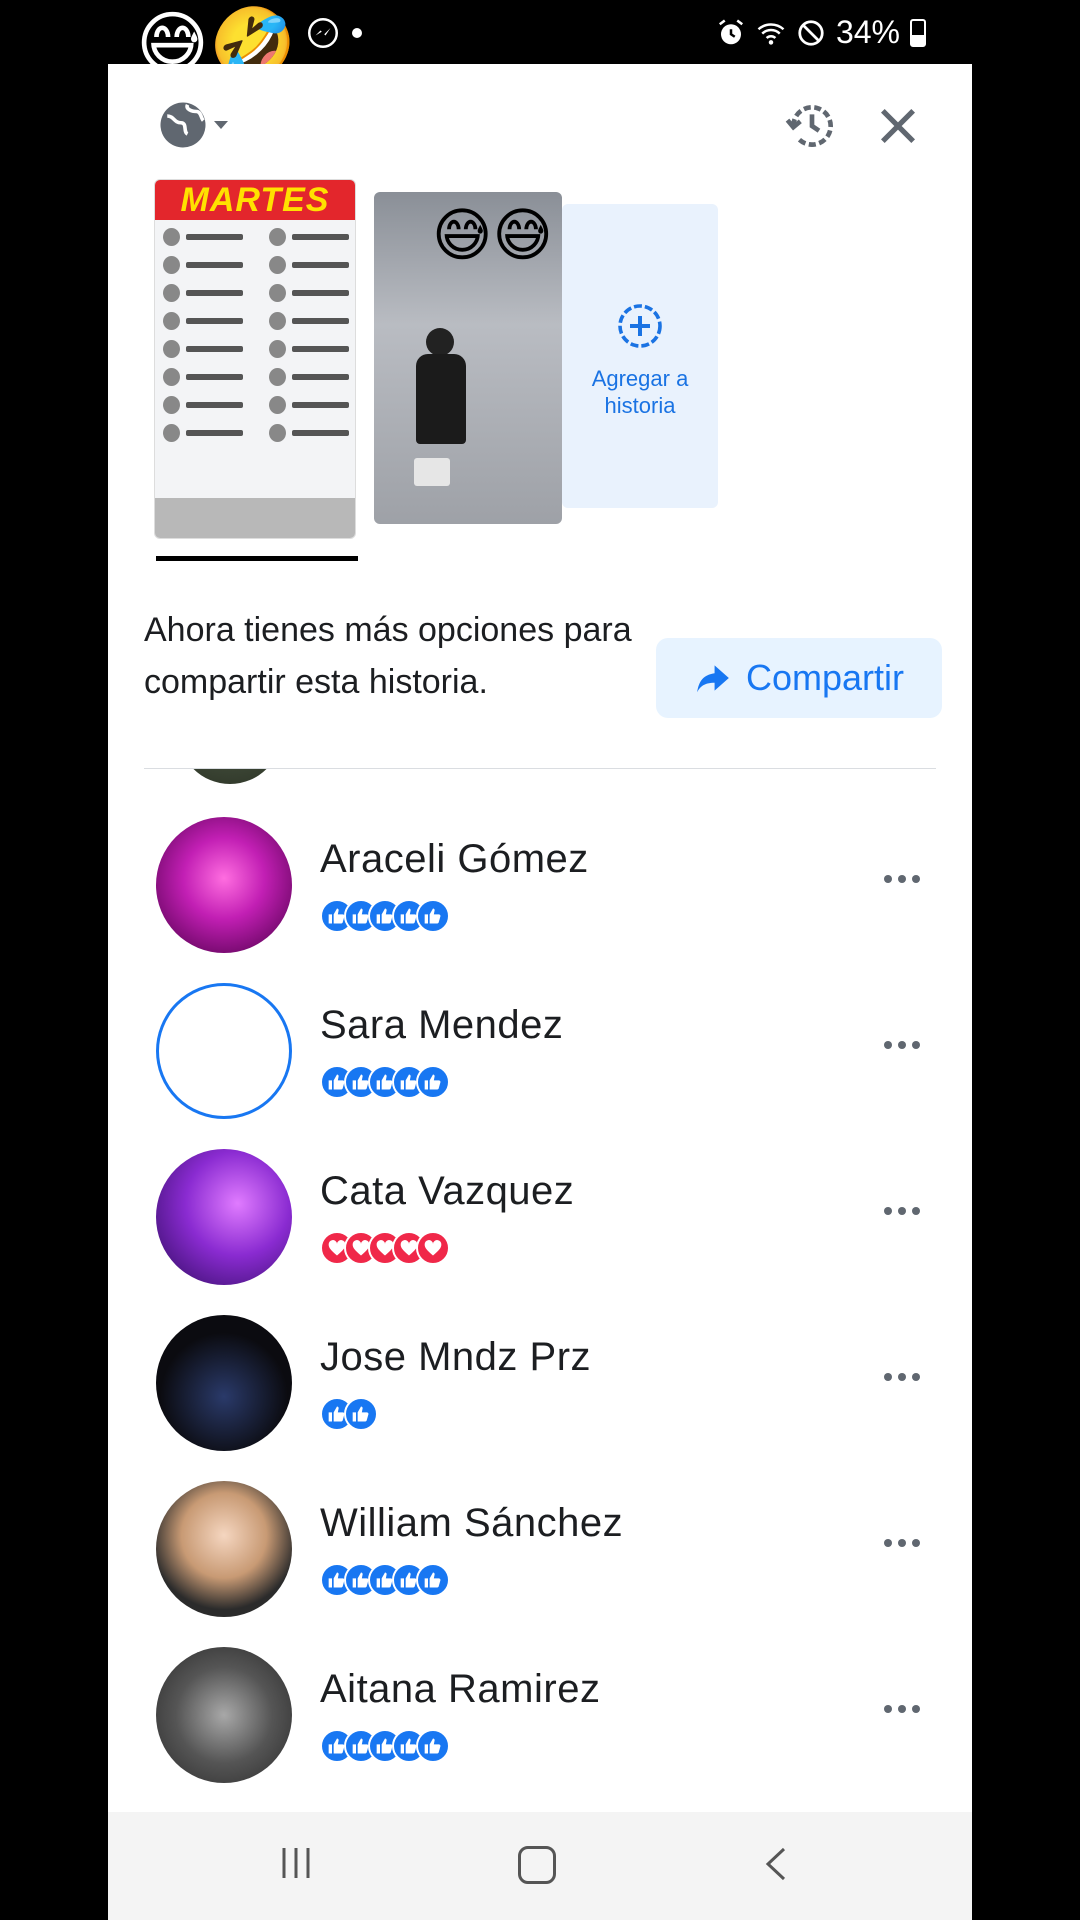 The height and width of the screenshot is (1920, 1080). I want to click on love-reaction-icon, so click(433, 1248).